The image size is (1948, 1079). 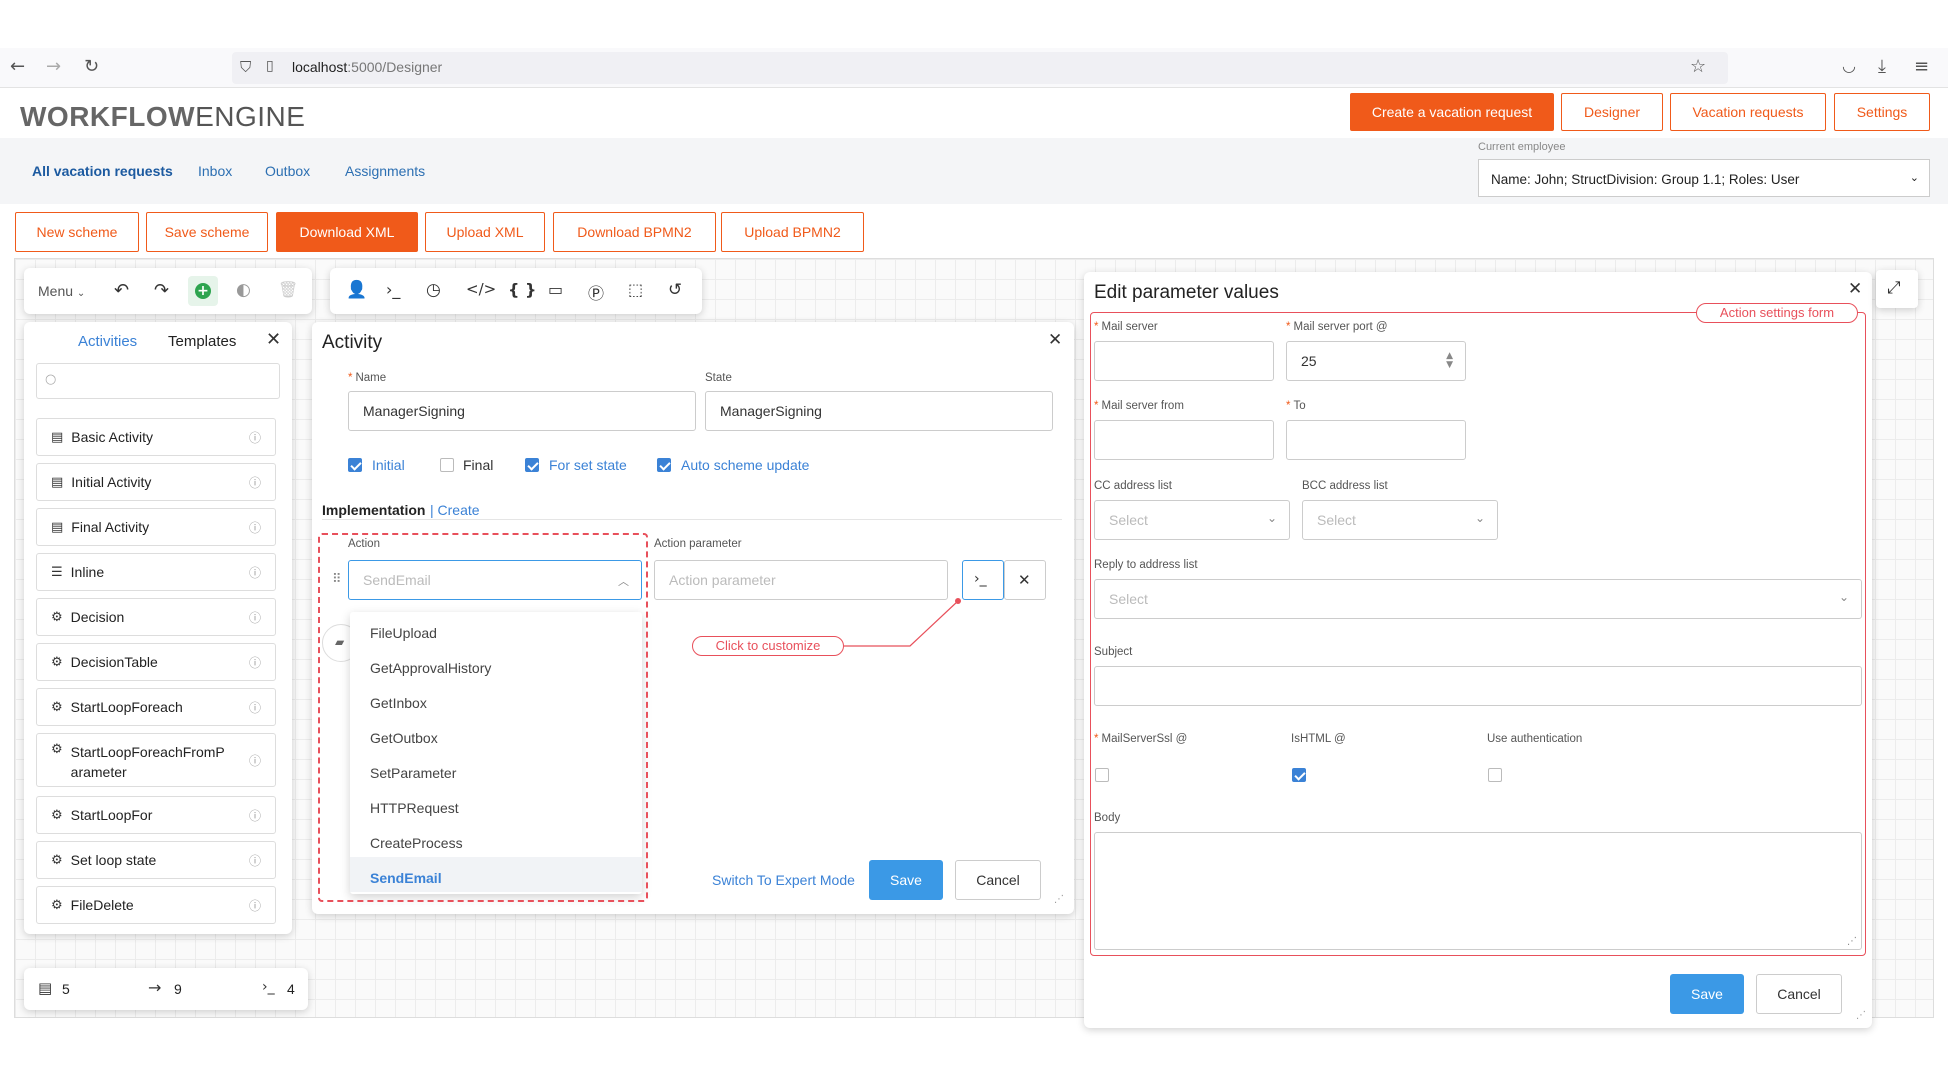 I want to click on designer-button: Designer, so click(x=1612, y=112).